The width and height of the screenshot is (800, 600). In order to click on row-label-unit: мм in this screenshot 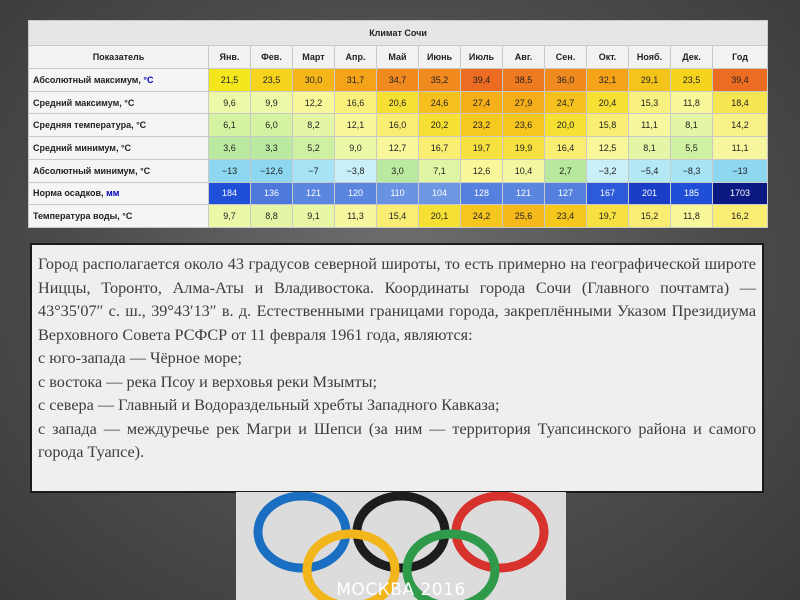, I will do `click(113, 193)`.